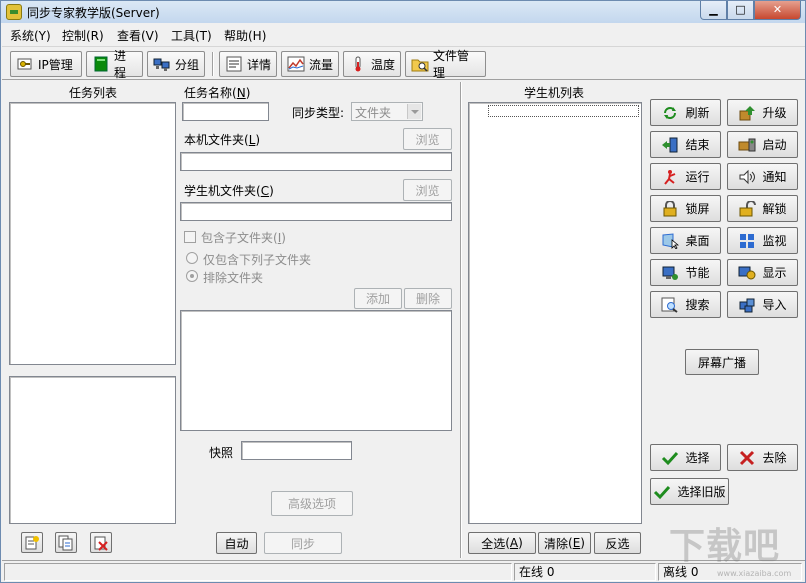 The height and width of the screenshot is (583, 806). What do you see at coordinates (372, 64) in the screenshot?
I see `temperature-button: 温度` at bounding box center [372, 64].